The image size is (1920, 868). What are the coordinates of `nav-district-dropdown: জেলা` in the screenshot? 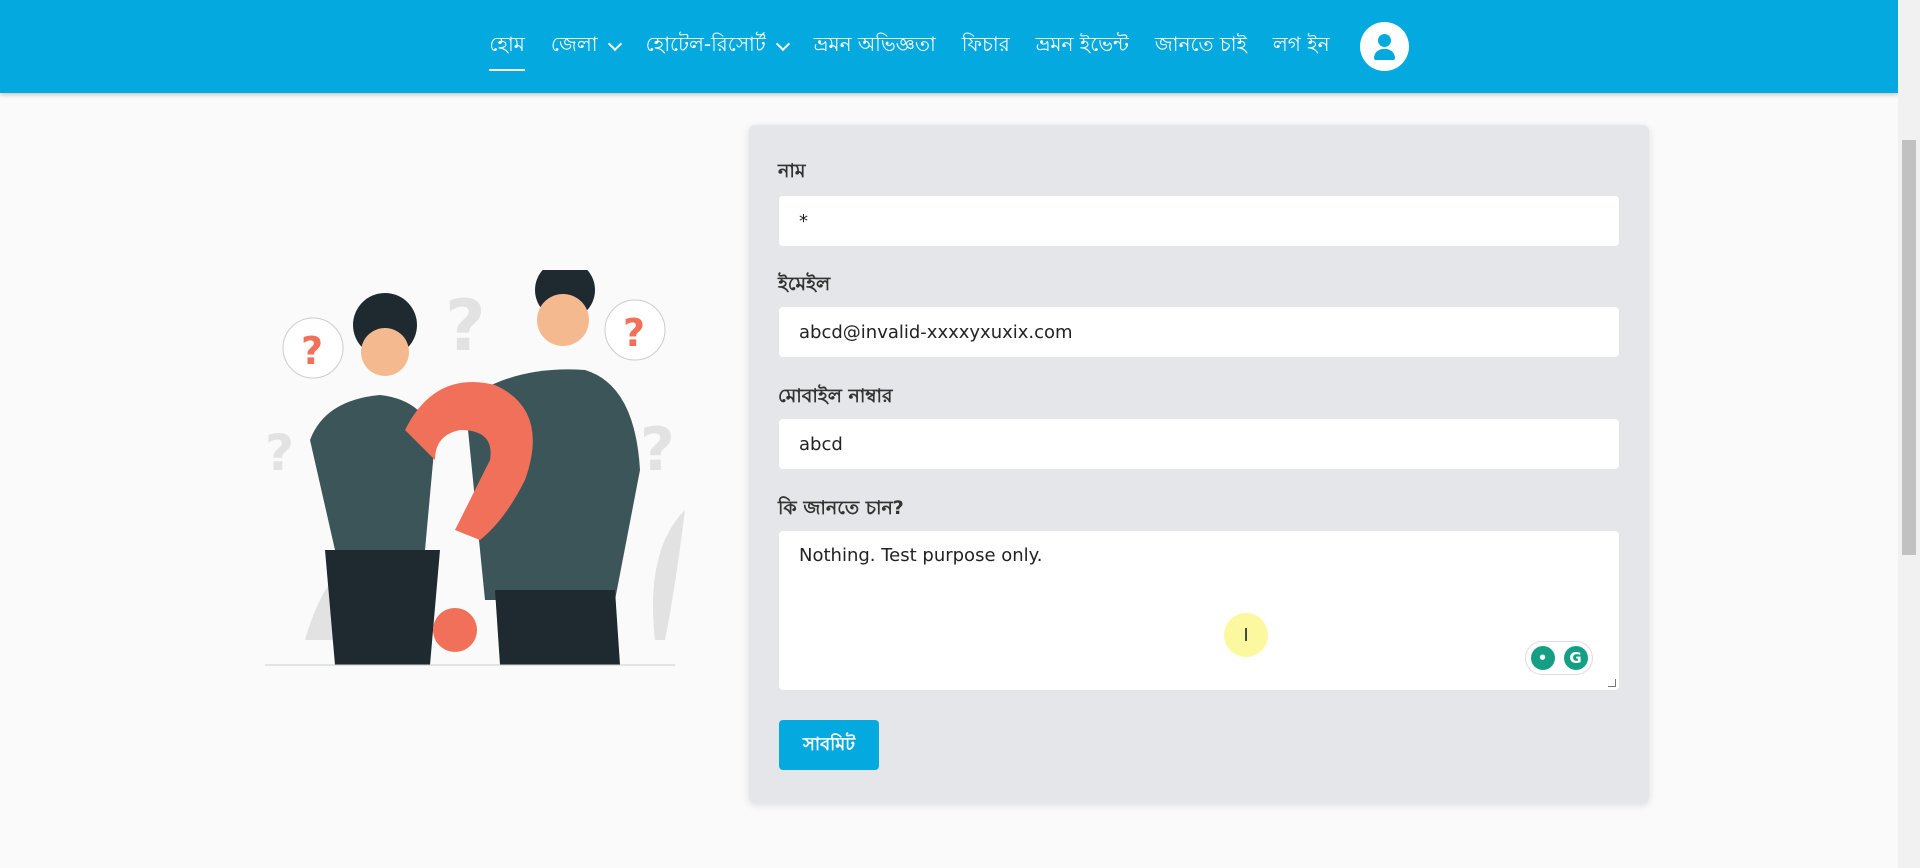 It's located at (586, 46).